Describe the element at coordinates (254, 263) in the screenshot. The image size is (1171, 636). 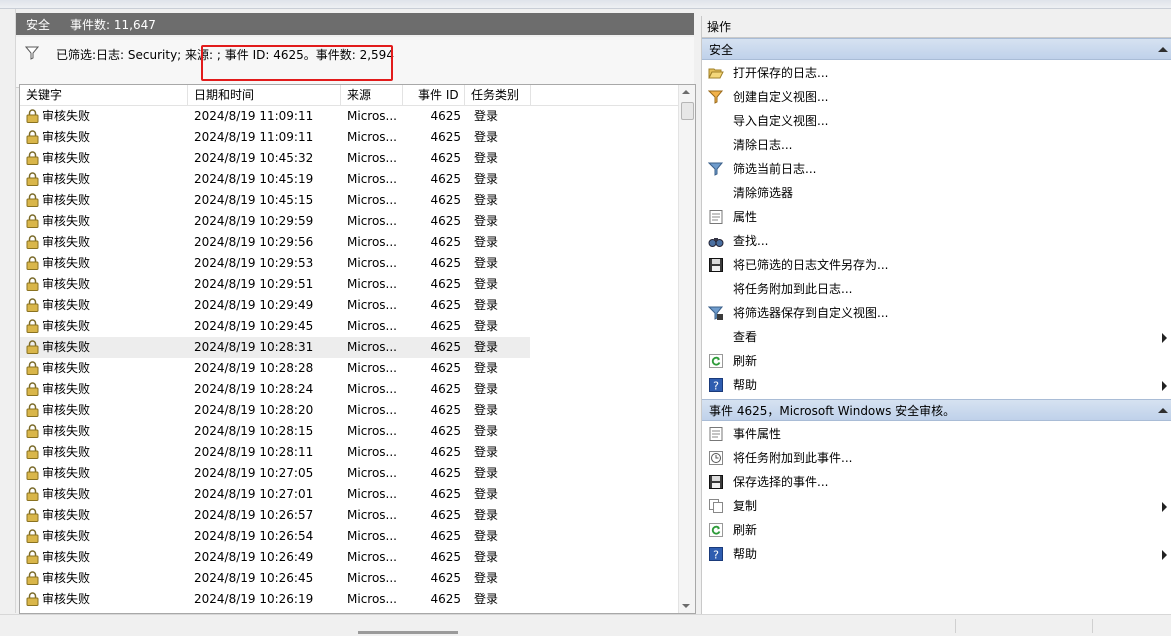
I see `datetime-cell: 2024/8/19 10:29:53` at that location.